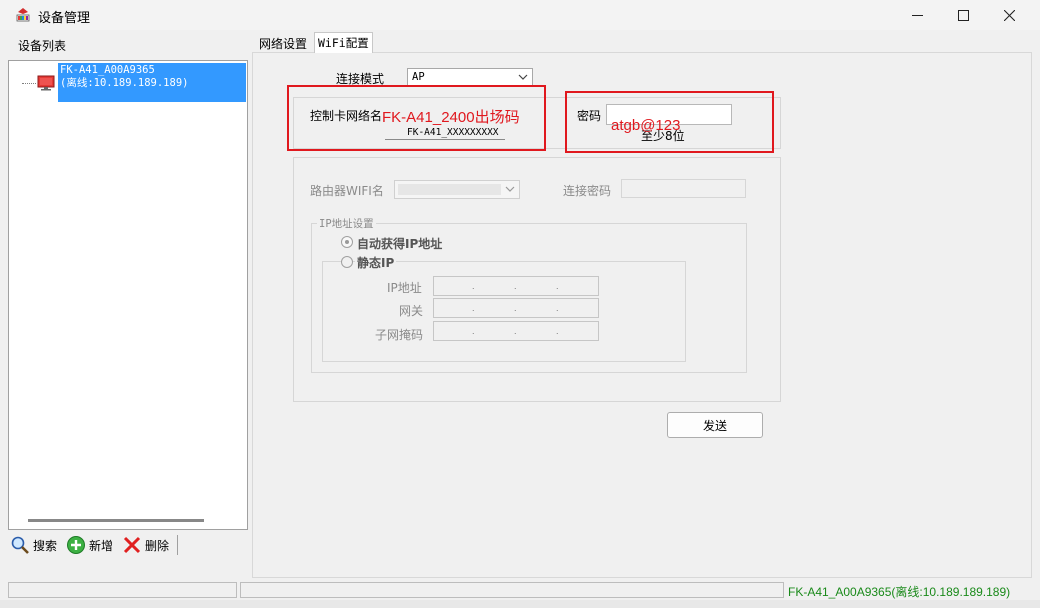  What do you see at coordinates (683, 188) in the screenshot?
I see `router-password-input` at bounding box center [683, 188].